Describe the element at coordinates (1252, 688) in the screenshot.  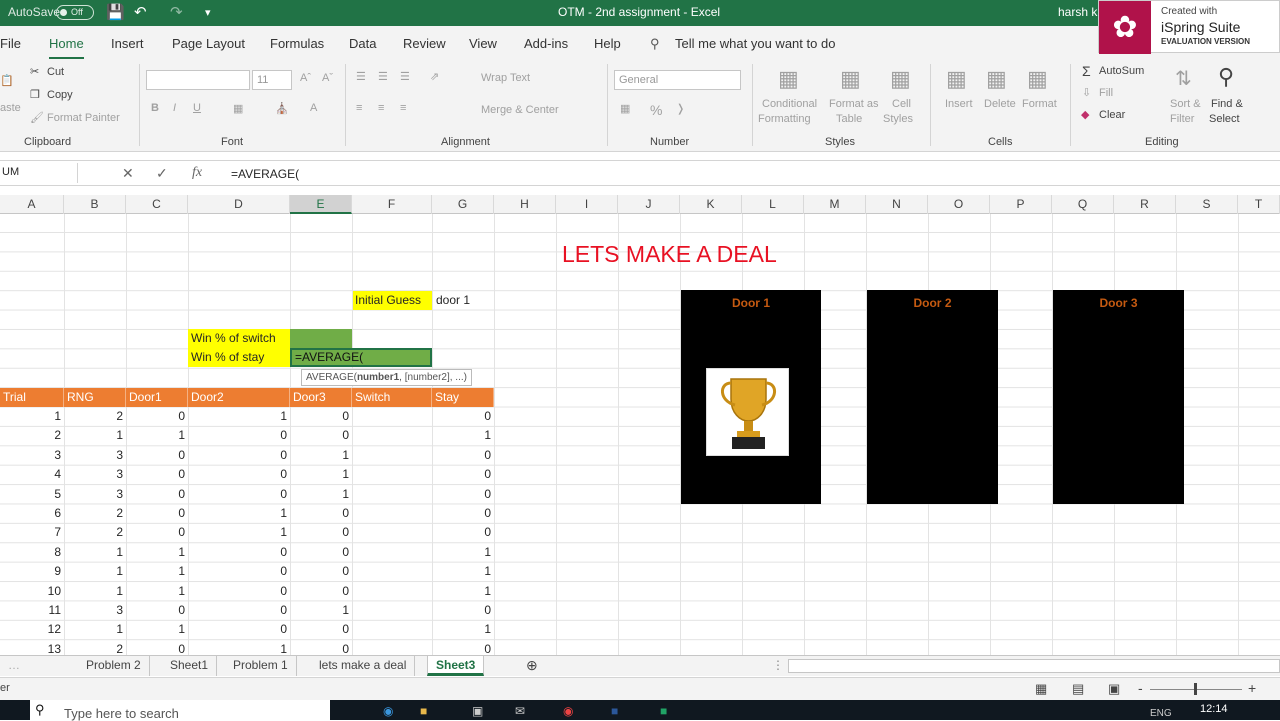
I see `zoom-in-button: +` at that location.